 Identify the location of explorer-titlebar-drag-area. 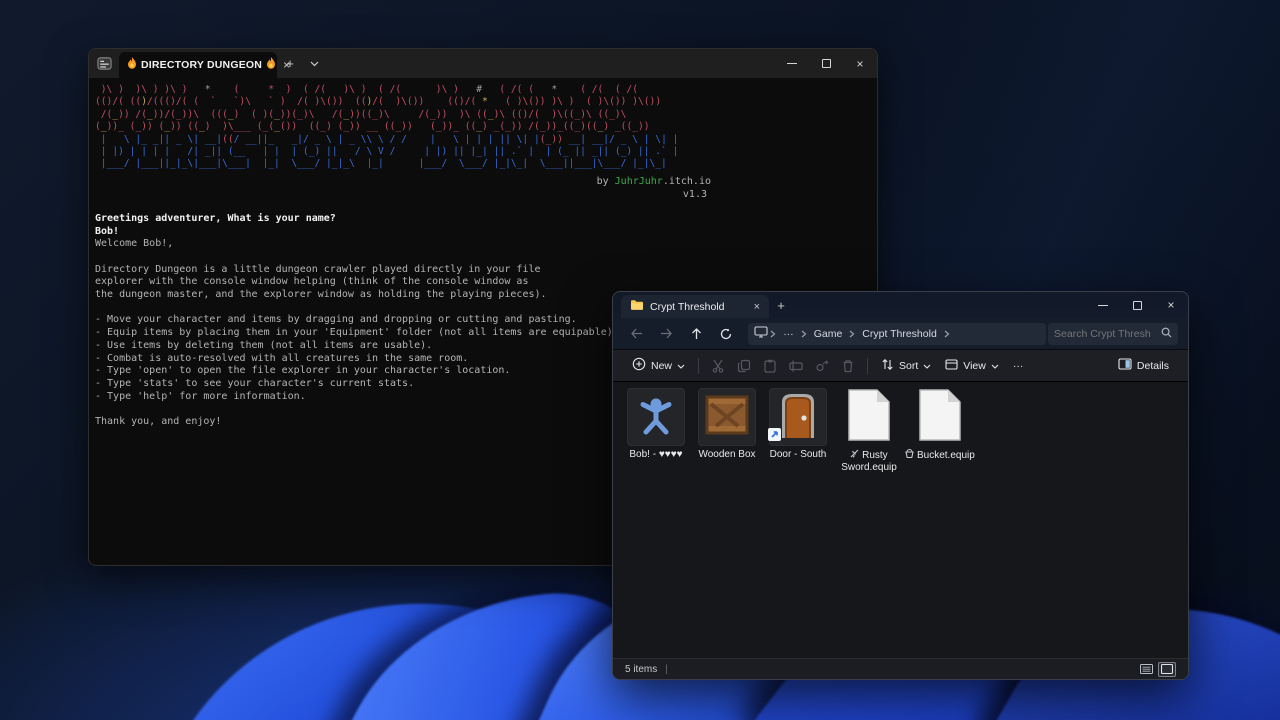
(939, 305).